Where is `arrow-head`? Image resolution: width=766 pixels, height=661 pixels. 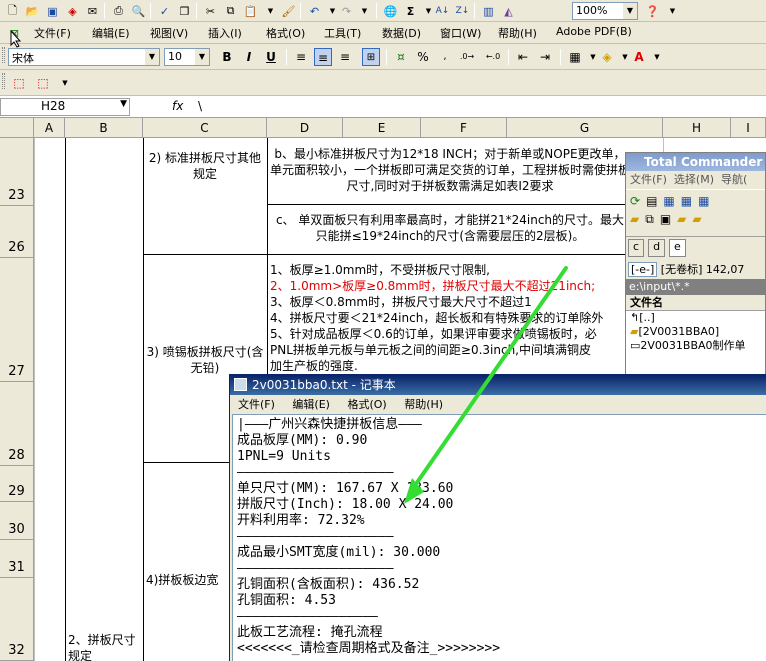
arrow-head is located at coordinates (414, 491).